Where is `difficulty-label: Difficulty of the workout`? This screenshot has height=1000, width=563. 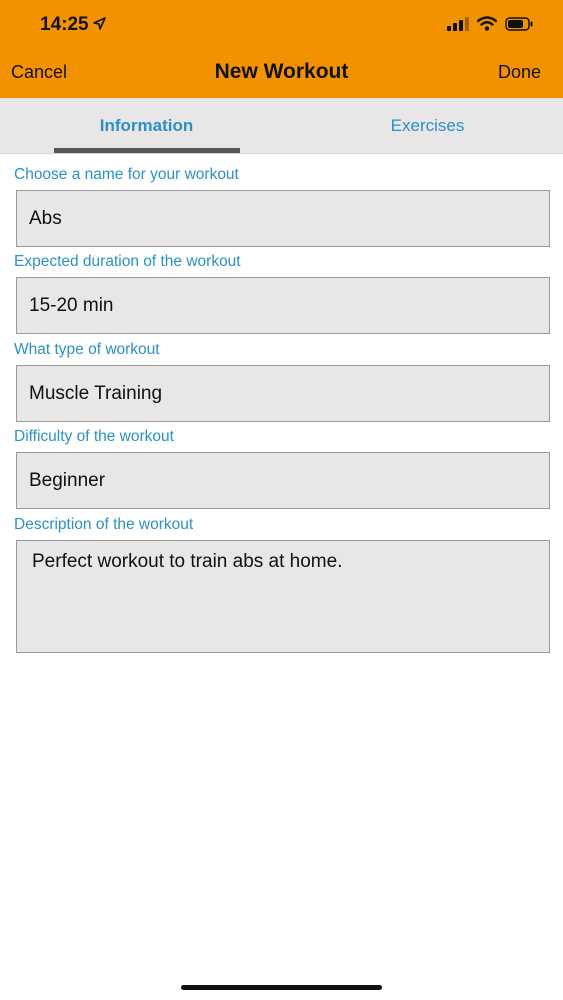 difficulty-label: Difficulty of the workout is located at coordinates (94, 436).